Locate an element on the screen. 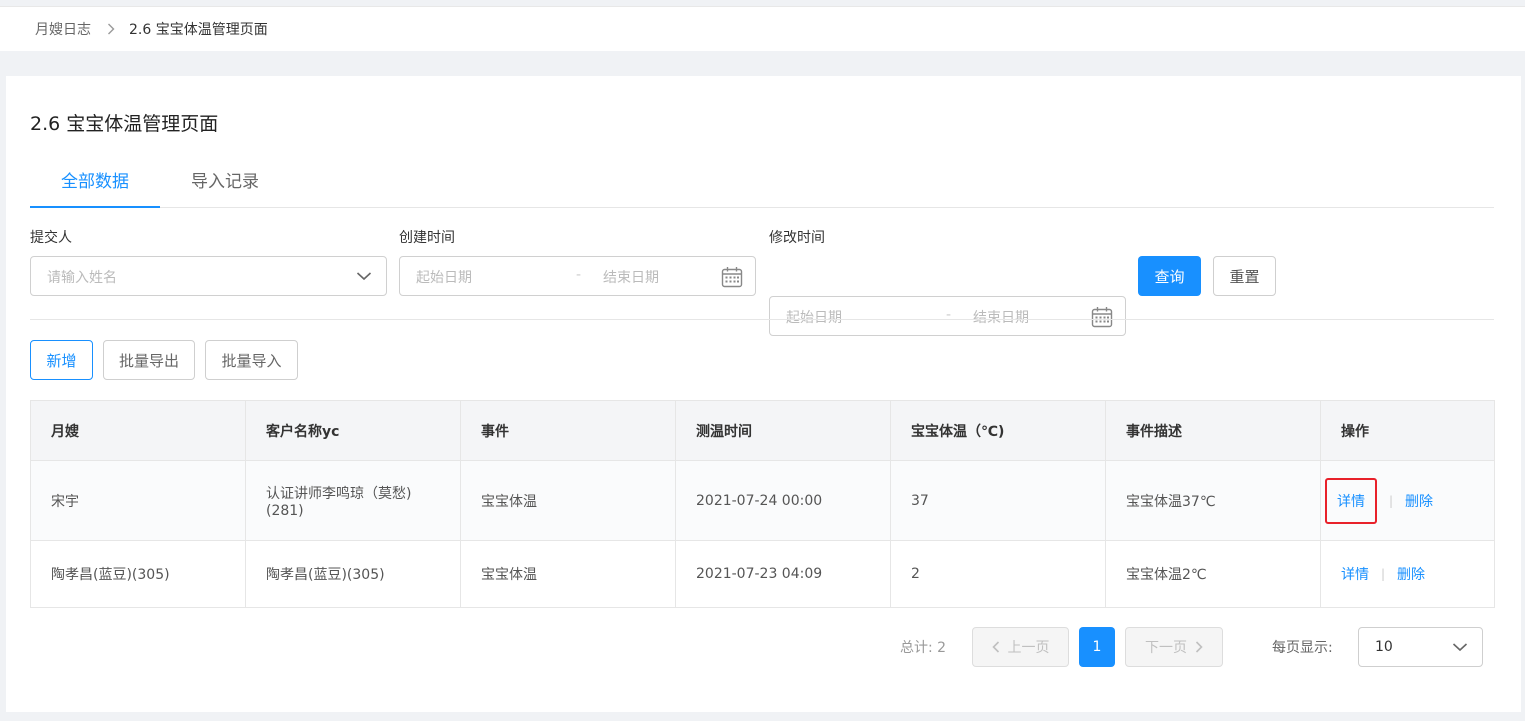  batch-export-button: 批量导出 is located at coordinates (149, 360).